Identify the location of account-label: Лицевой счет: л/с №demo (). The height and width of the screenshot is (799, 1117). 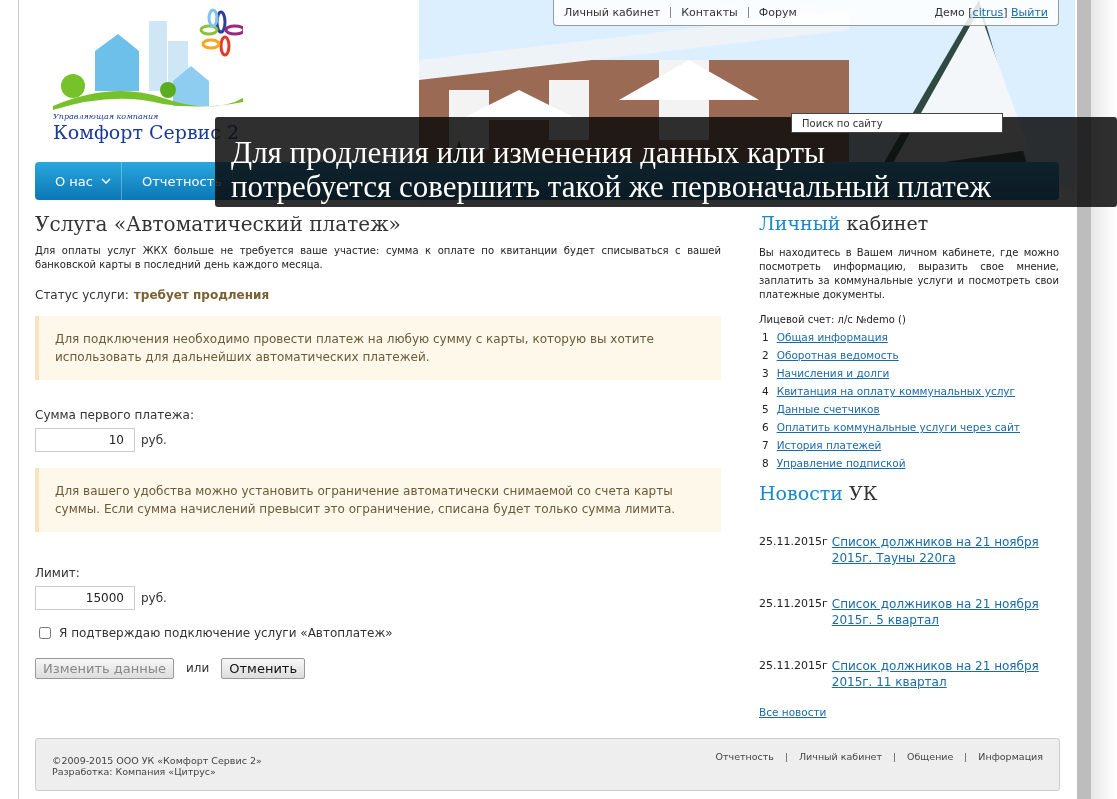
(833, 319).